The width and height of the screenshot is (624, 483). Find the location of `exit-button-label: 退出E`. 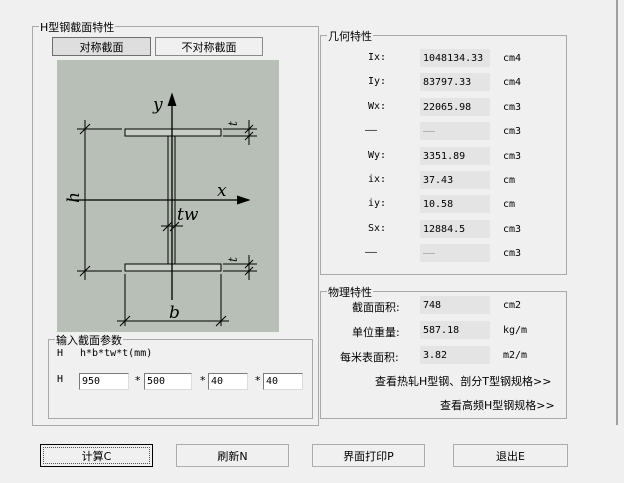

exit-button-label: 退出E is located at coordinates (510, 456).